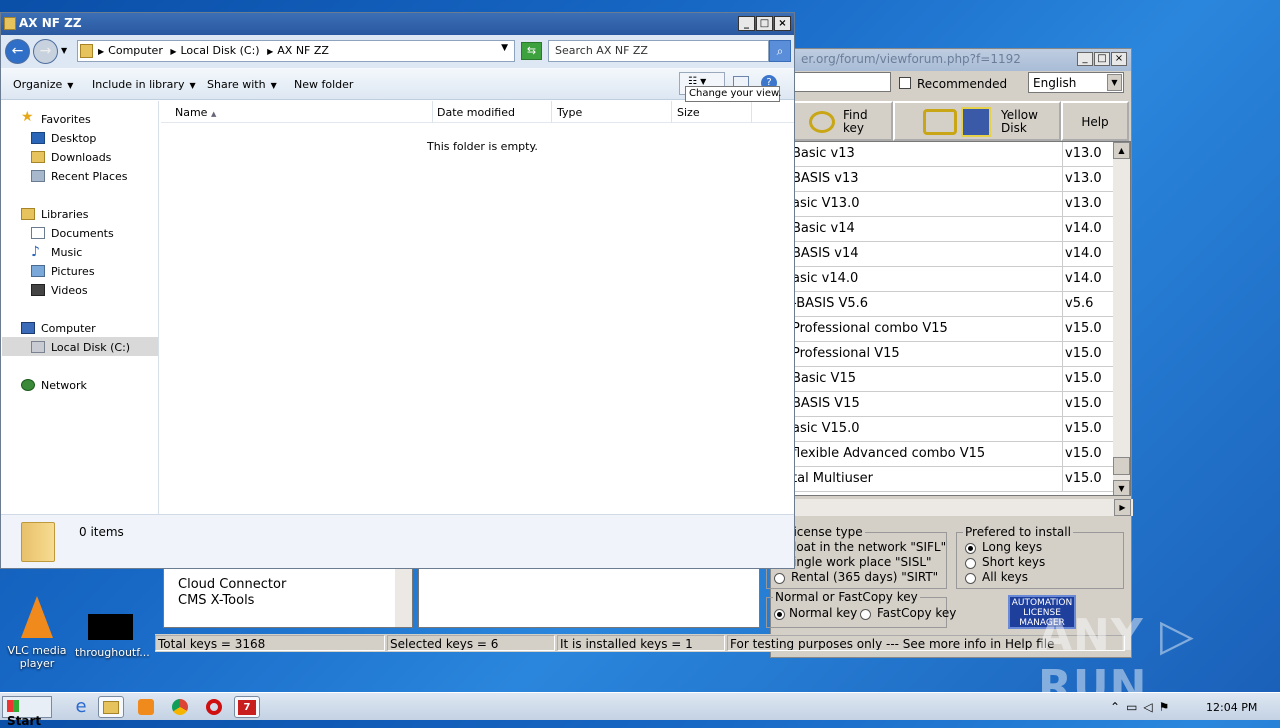  I want to click on recent-pages-icon: ▼, so click(64, 50).